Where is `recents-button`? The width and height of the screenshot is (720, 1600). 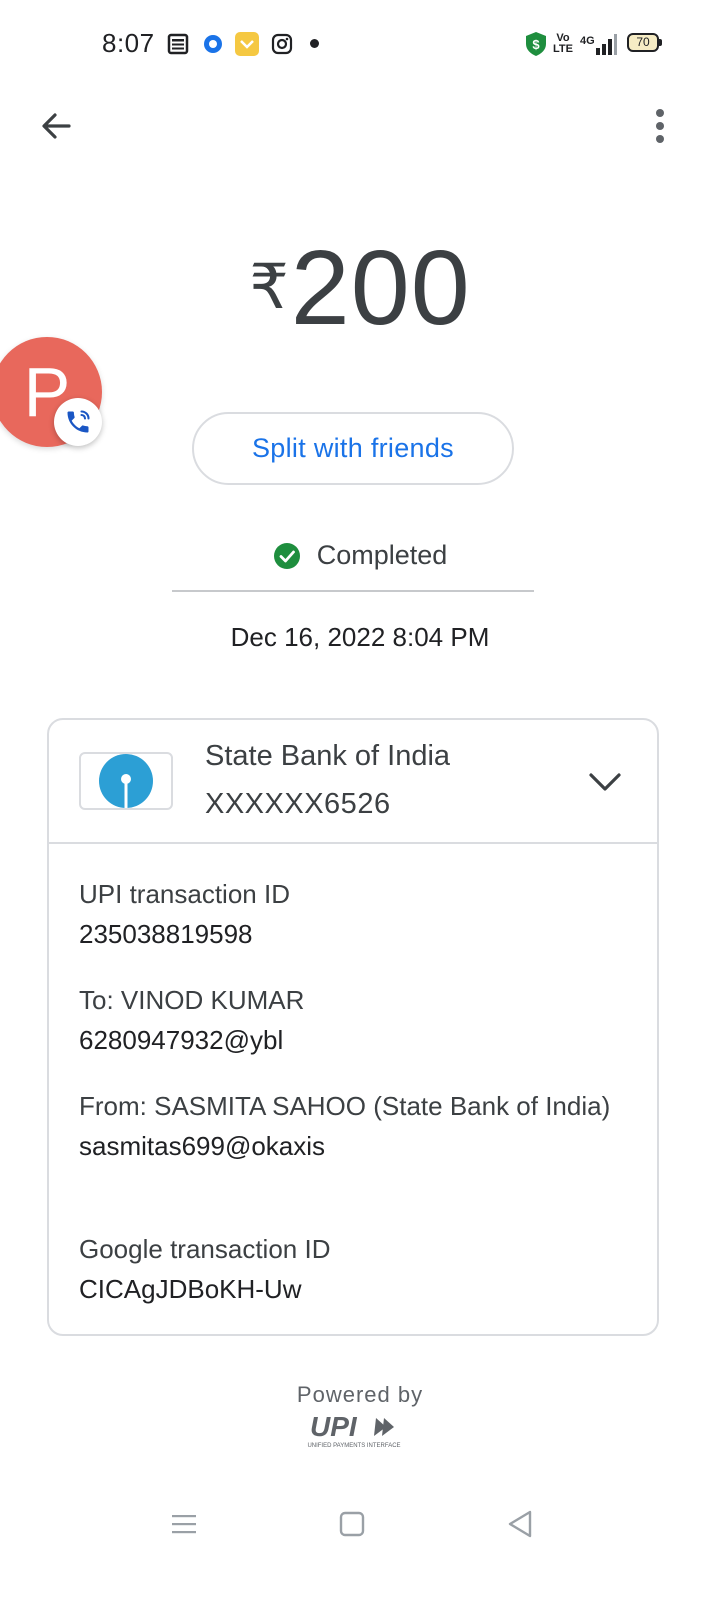
recents-button is located at coordinates (184, 1524).